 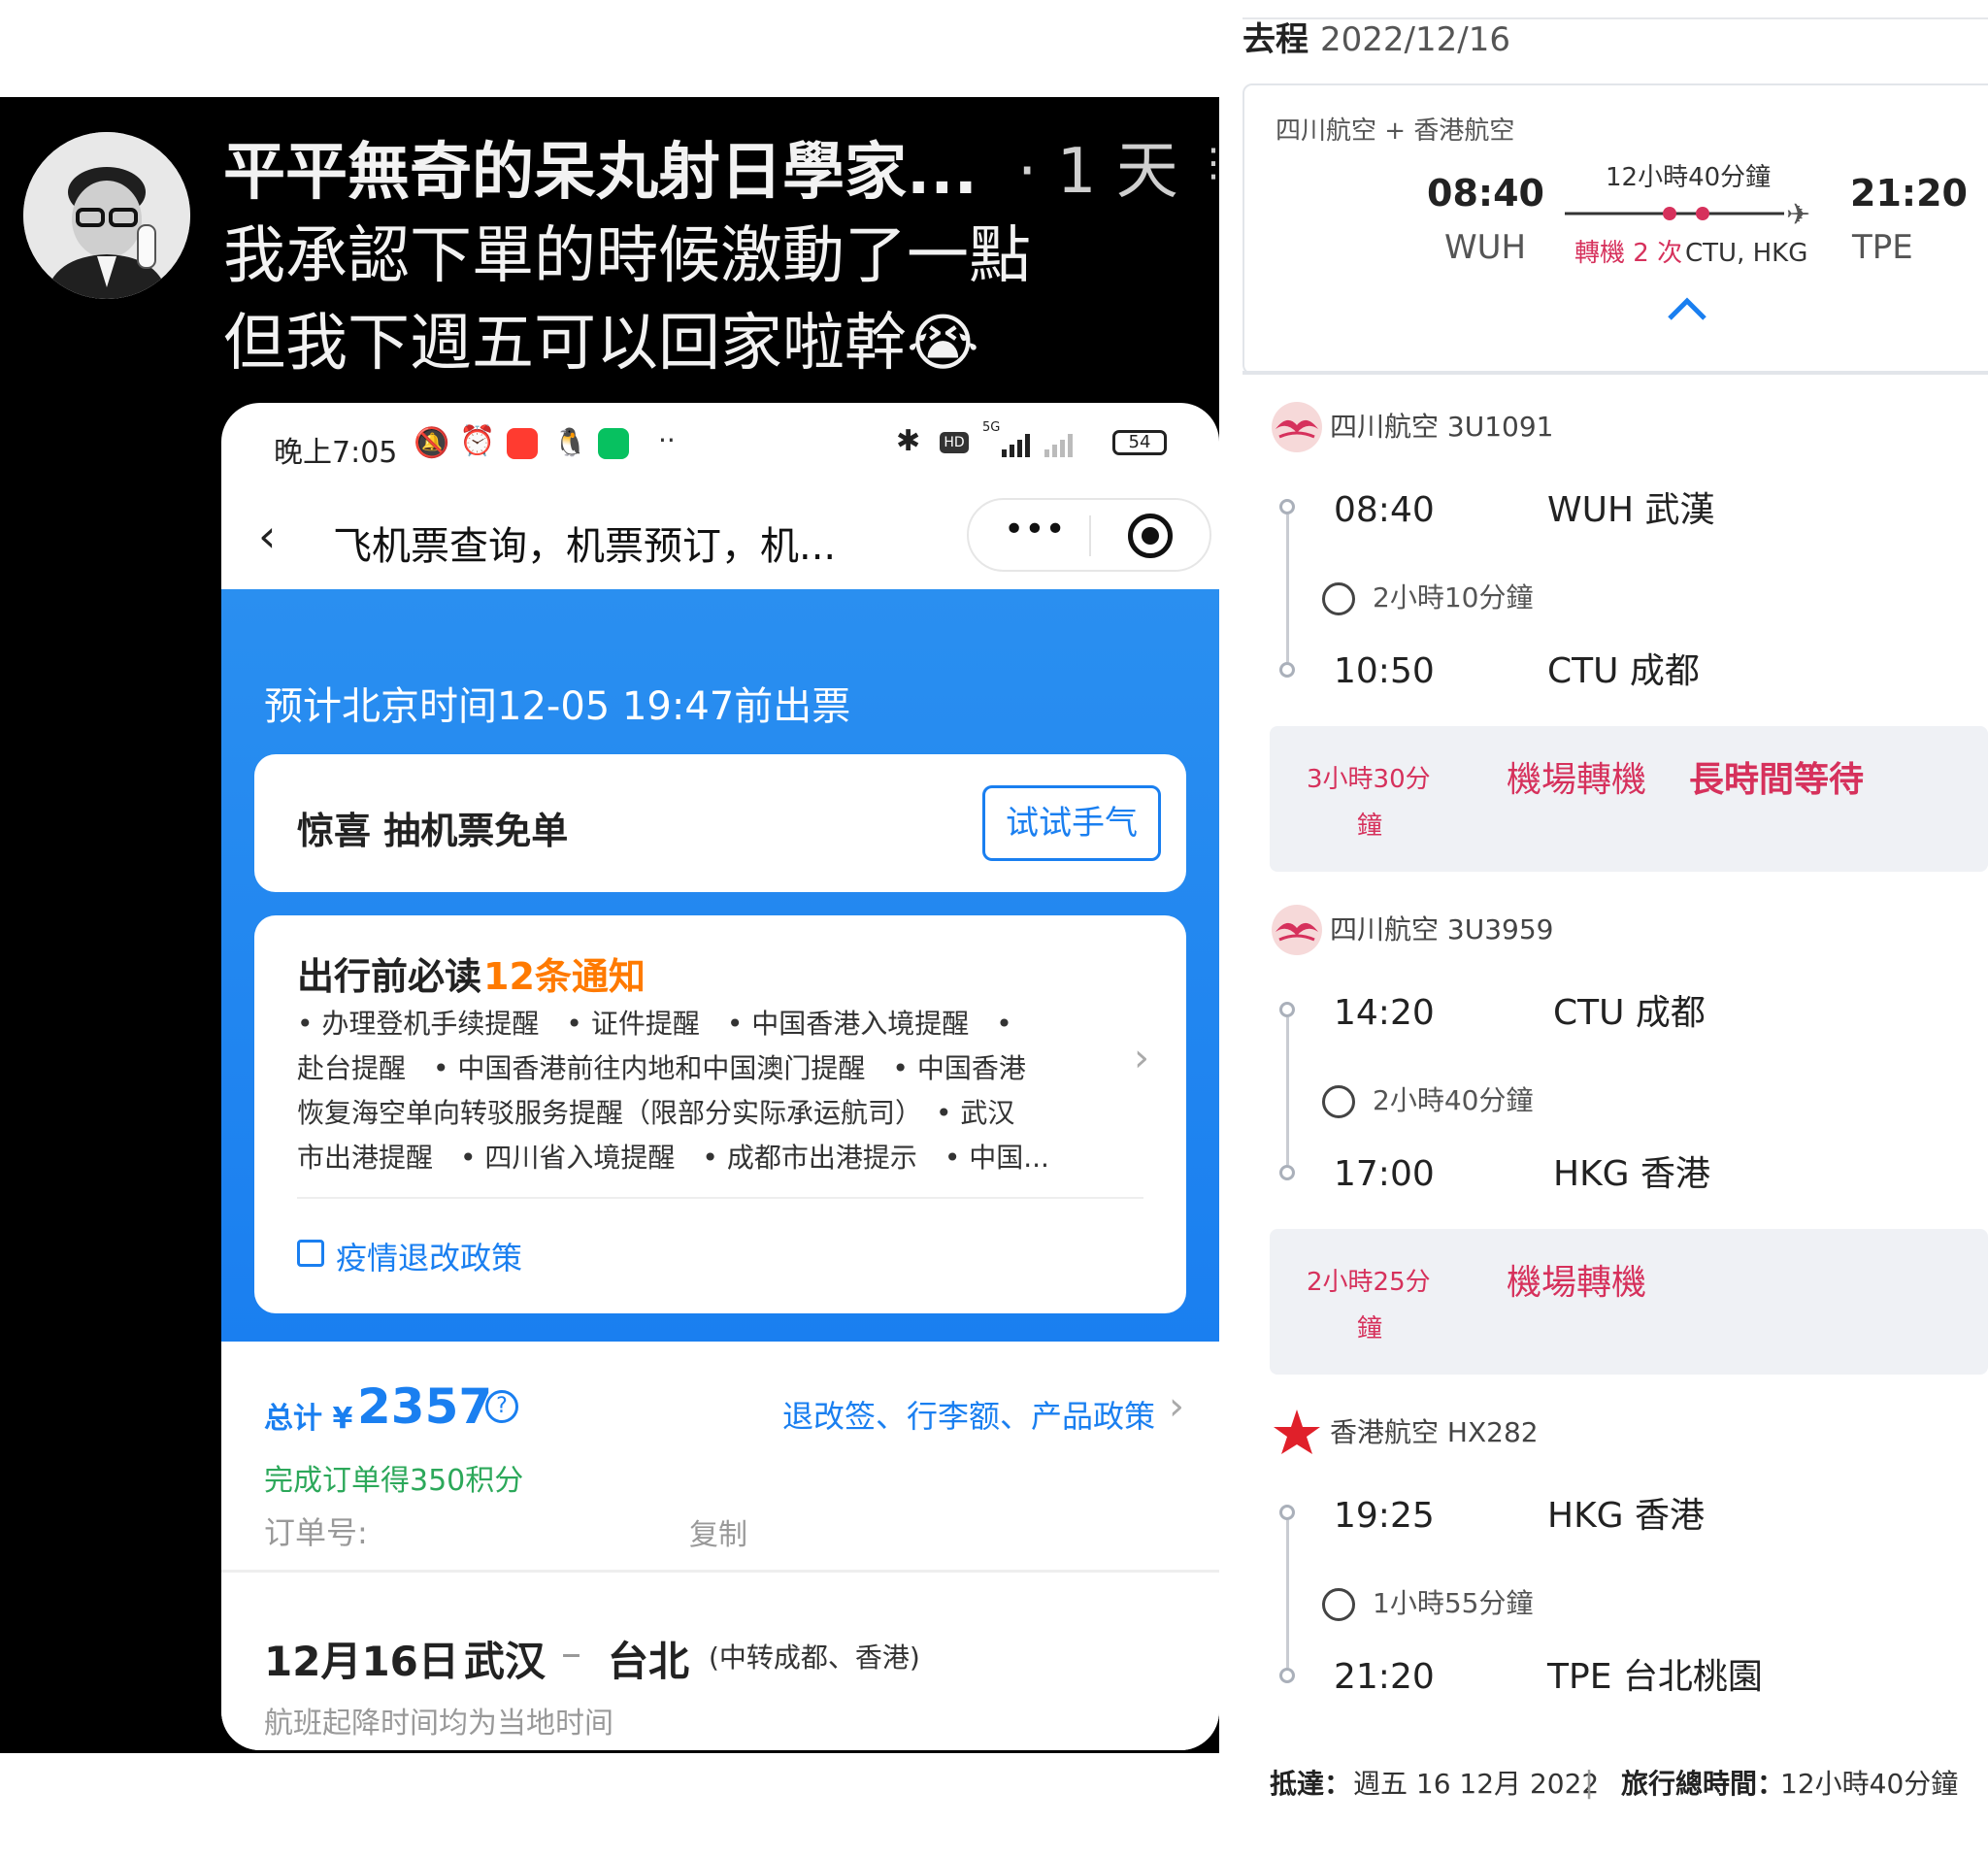 I want to click on collapse-chevron-icon, so click(x=1687, y=309).